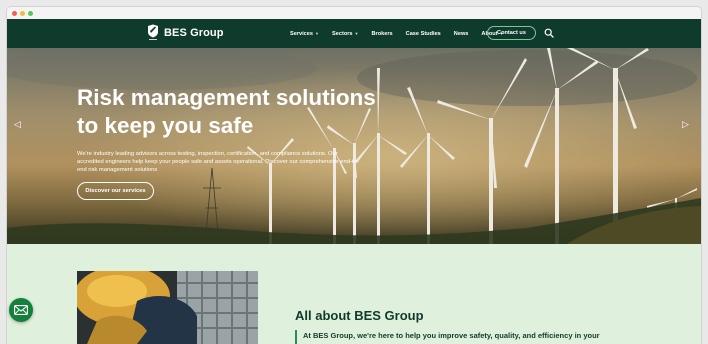 Image resolution: width=708 pixels, height=344 pixels. I want to click on email-contact-button, so click(21, 310).